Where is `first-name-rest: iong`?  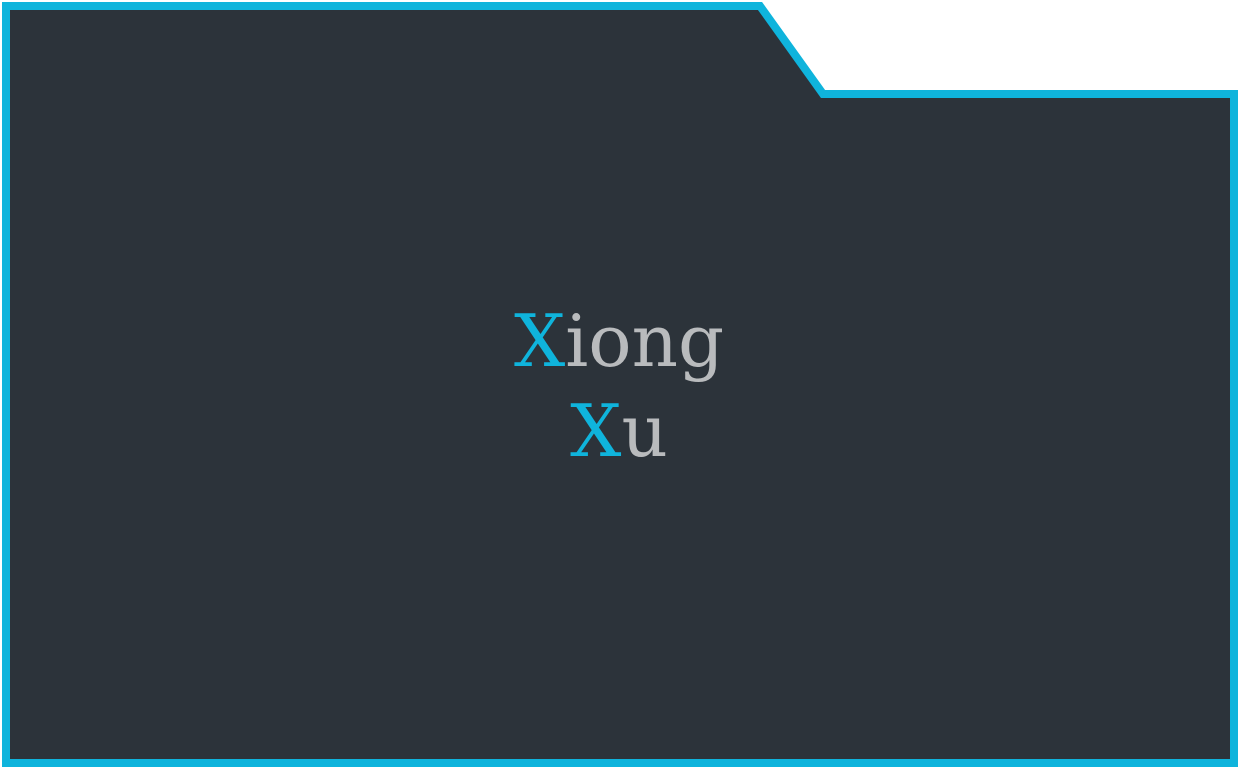
first-name-rest: iong is located at coordinates (645, 341).